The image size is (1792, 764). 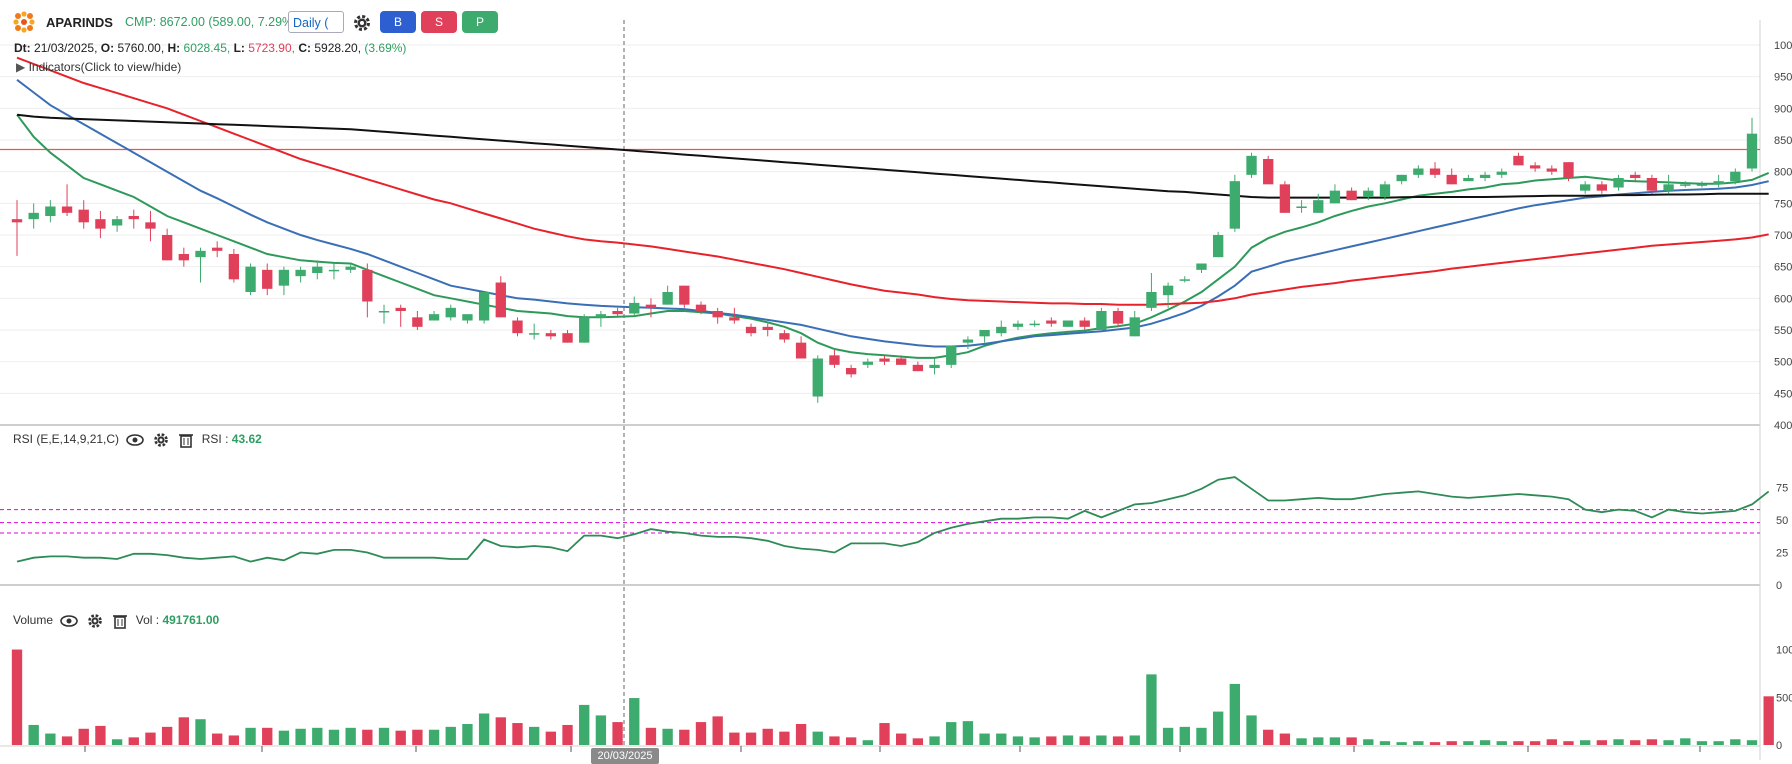 I want to click on indicators-toggle: ▶ Indicators(Click to view/hide), so click(x=98, y=67).